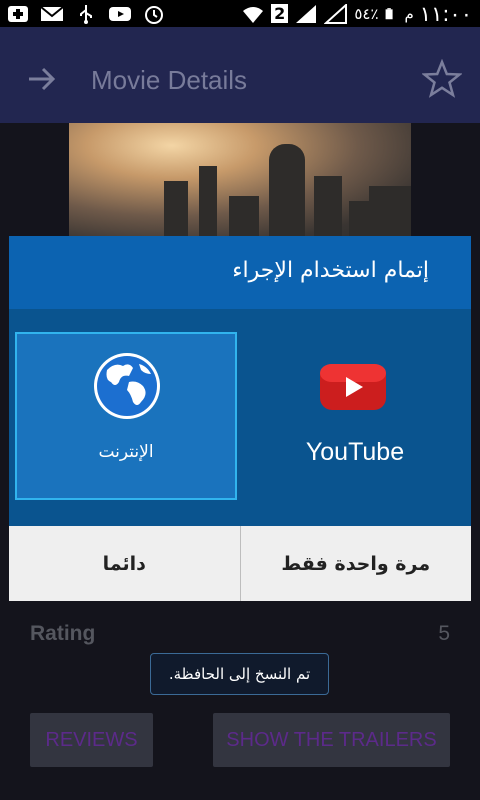  What do you see at coordinates (41, 79) in the screenshot?
I see `back-arrow-icon` at bounding box center [41, 79].